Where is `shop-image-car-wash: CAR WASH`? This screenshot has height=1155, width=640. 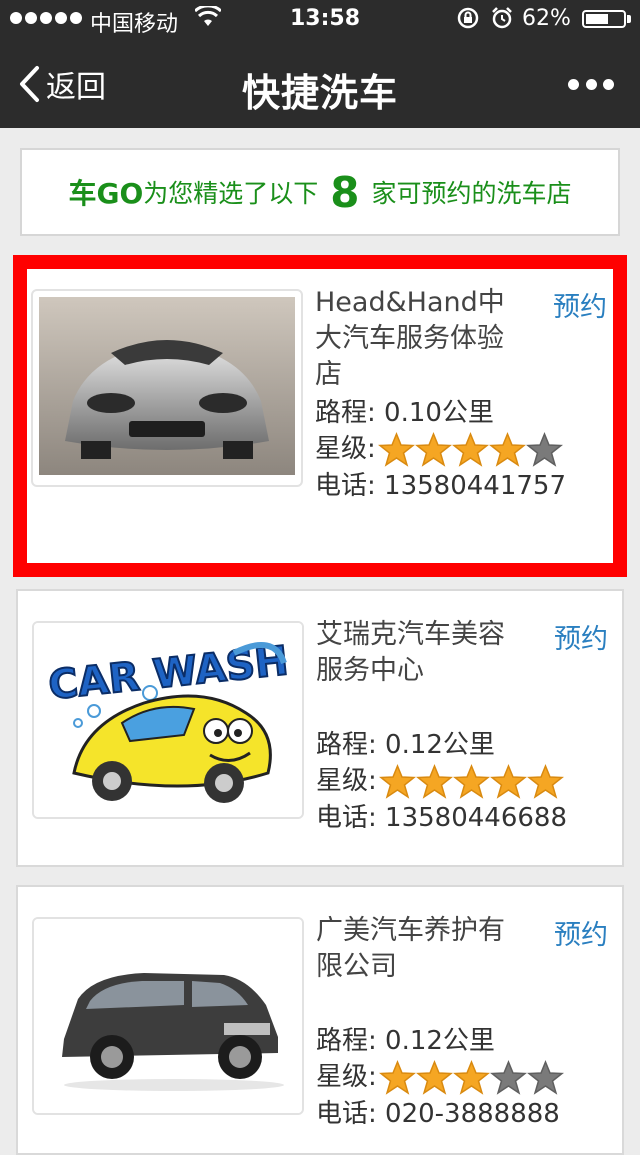
shop-image-car-wash: CAR WASH is located at coordinates (168, 720).